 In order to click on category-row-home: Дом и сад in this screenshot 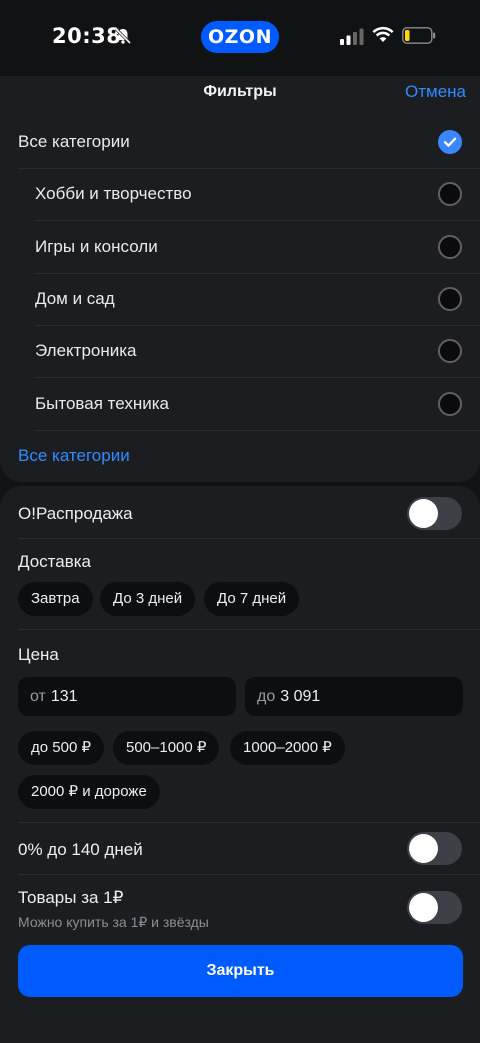, I will do `click(257, 299)`.